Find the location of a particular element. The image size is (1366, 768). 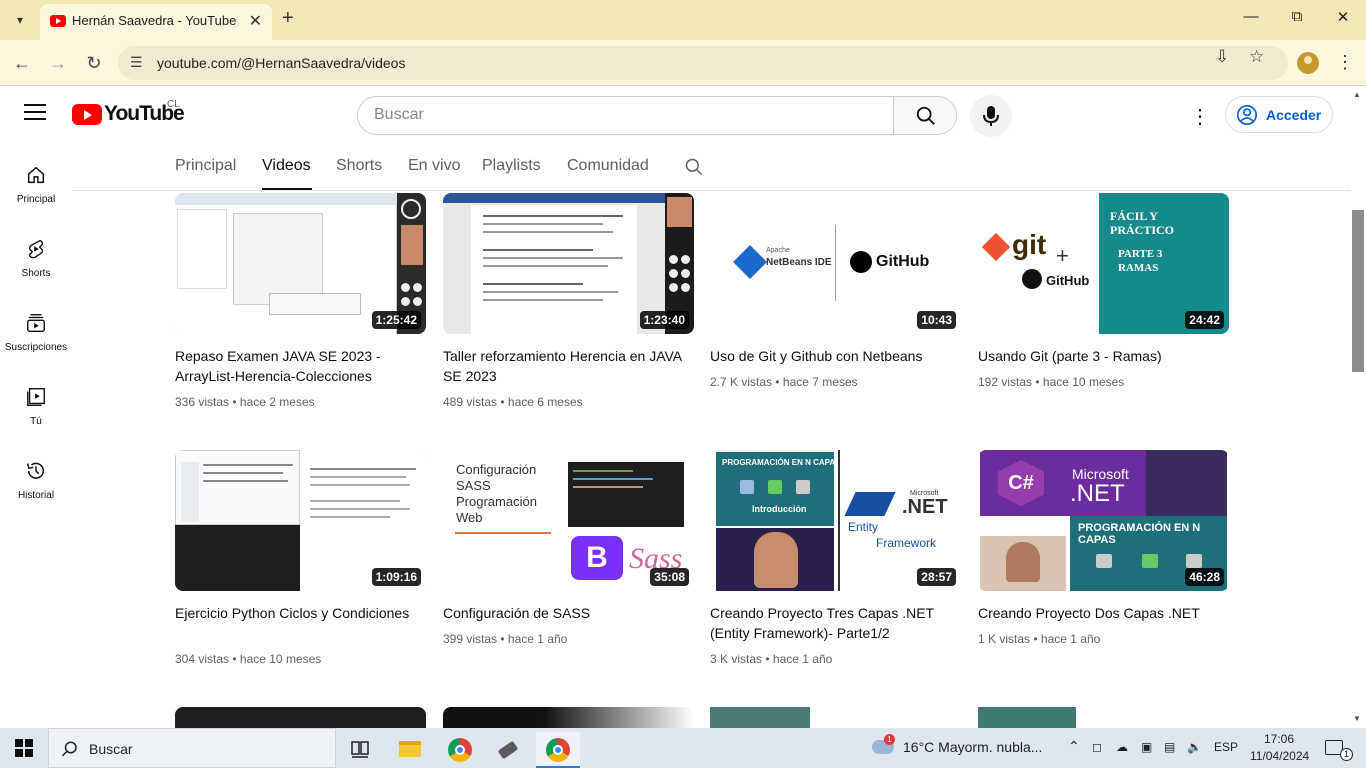

upload-age: hace 1 año is located at coordinates (802, 659).